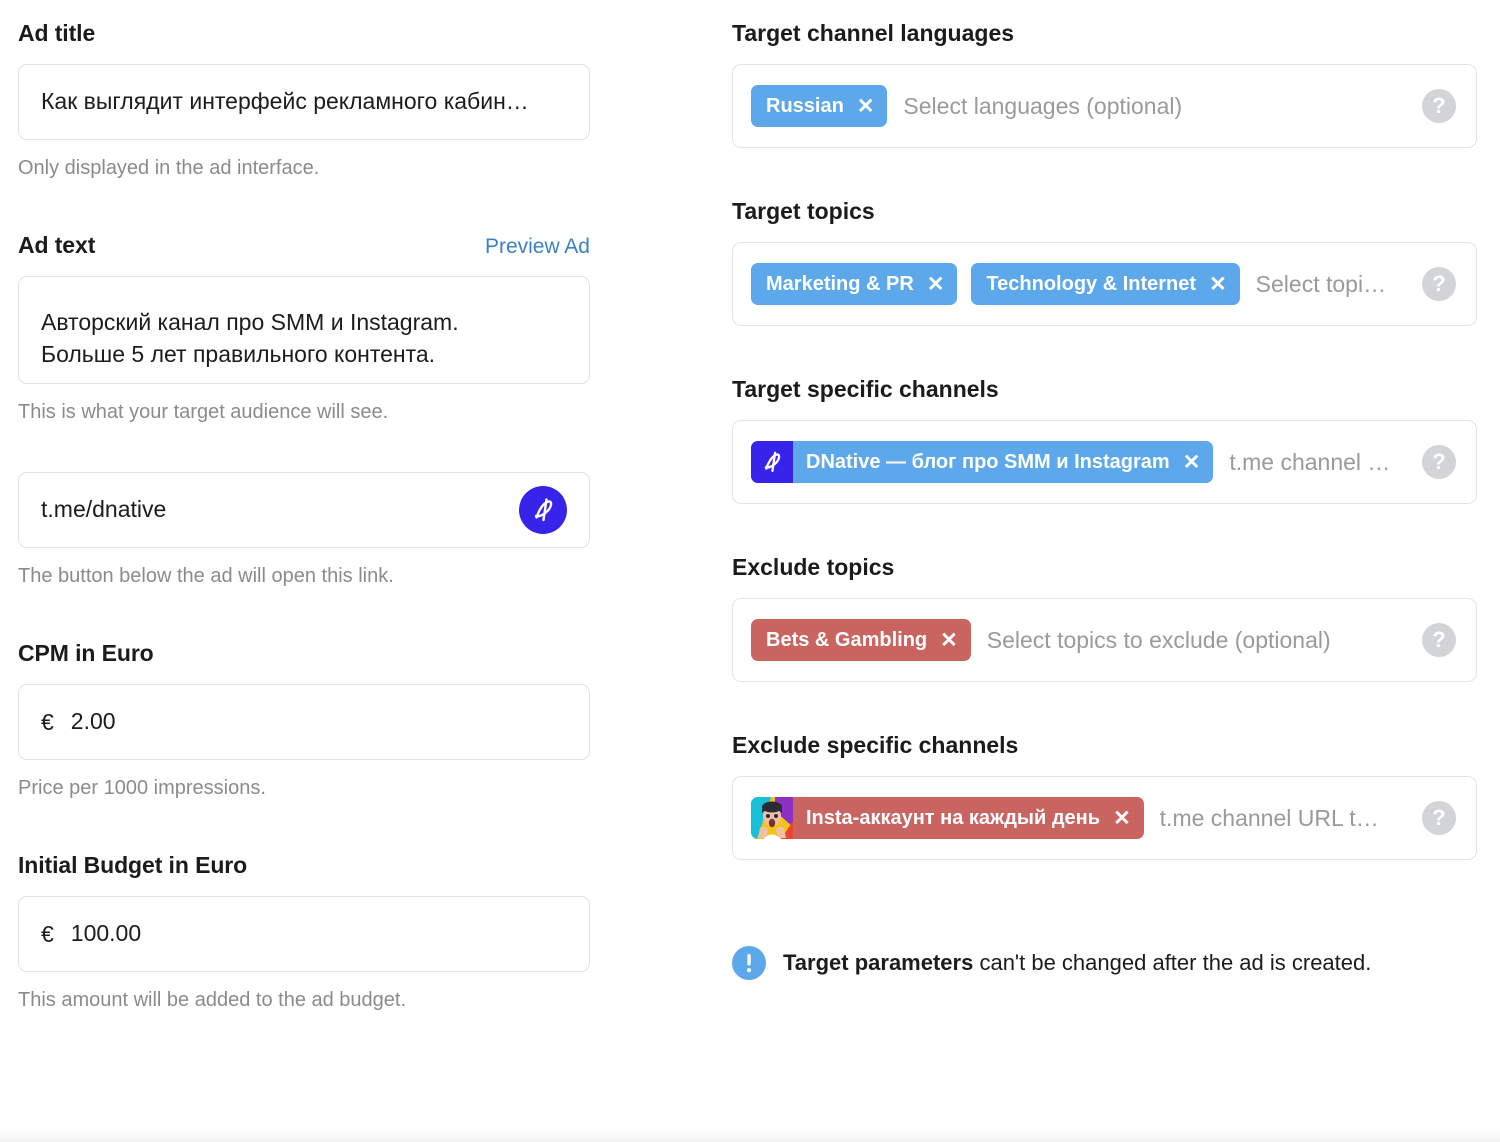 This screenshot has height=1142, width=1500. I want to click on ad-link-value: t.me/dnative, so click(104, 509).